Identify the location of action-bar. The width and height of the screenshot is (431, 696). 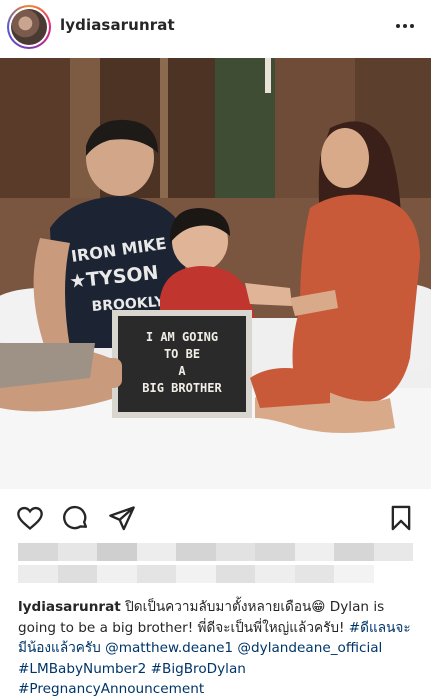
(215, 518).